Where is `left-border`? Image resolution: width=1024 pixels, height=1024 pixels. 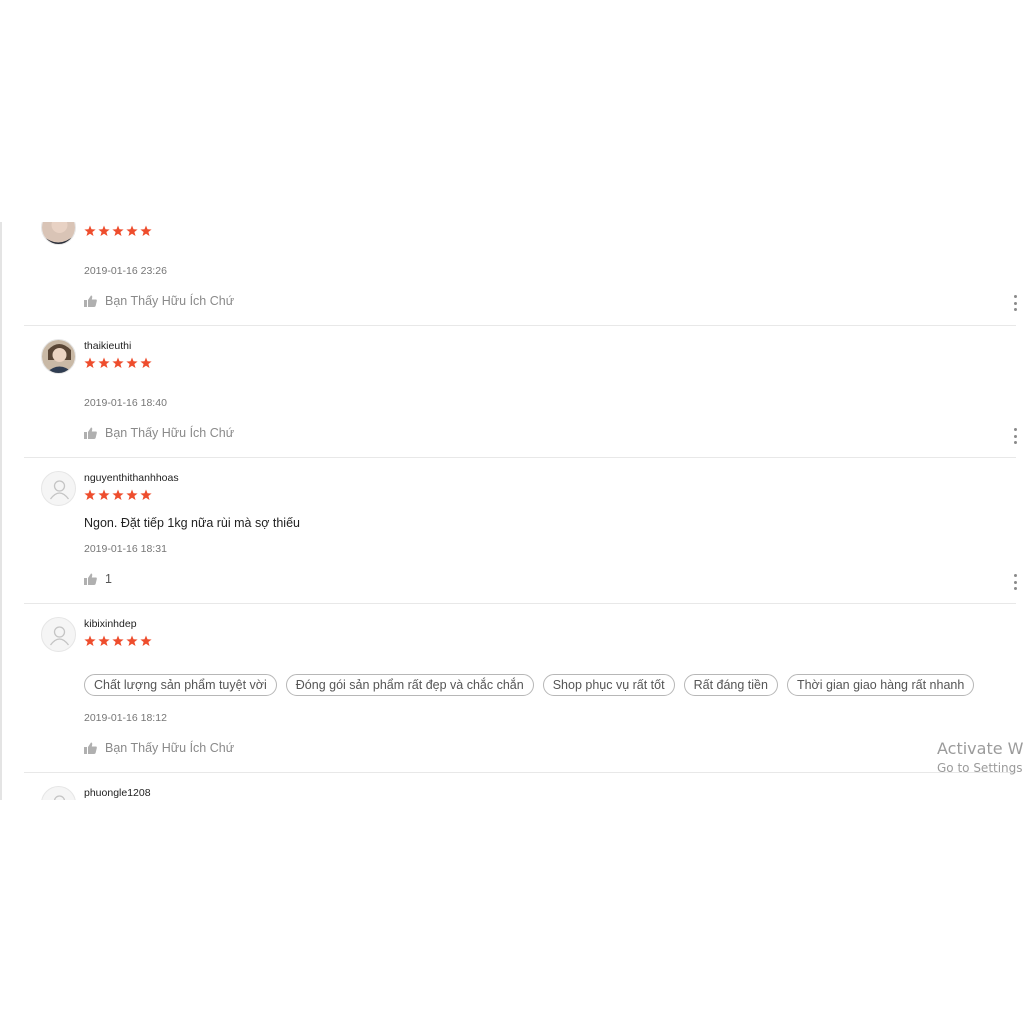
left-border is located at coordinates (1, 511).